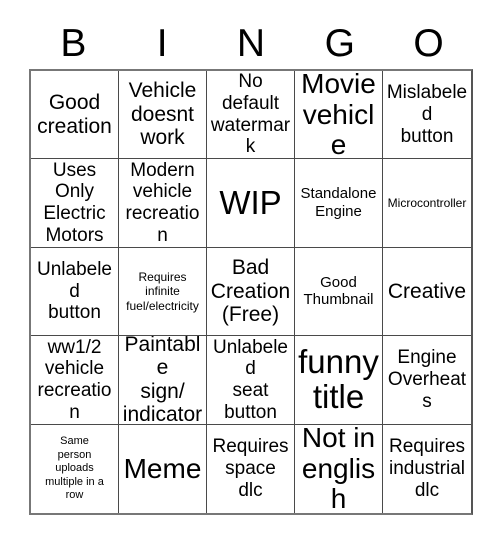 The width and height of the screenshot is (500, 544). I want to click on bingo-cell-r4c2: Paintable sign/ indicator, so click(163, 380).